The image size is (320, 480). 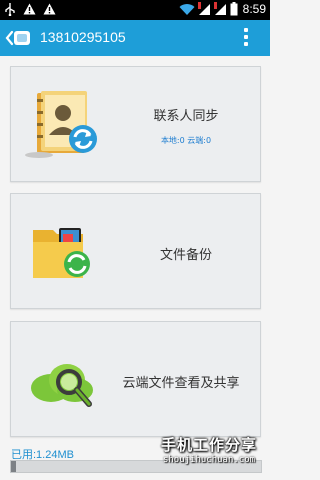 I want to click on wifi-icon, so click(x=187, y=9).